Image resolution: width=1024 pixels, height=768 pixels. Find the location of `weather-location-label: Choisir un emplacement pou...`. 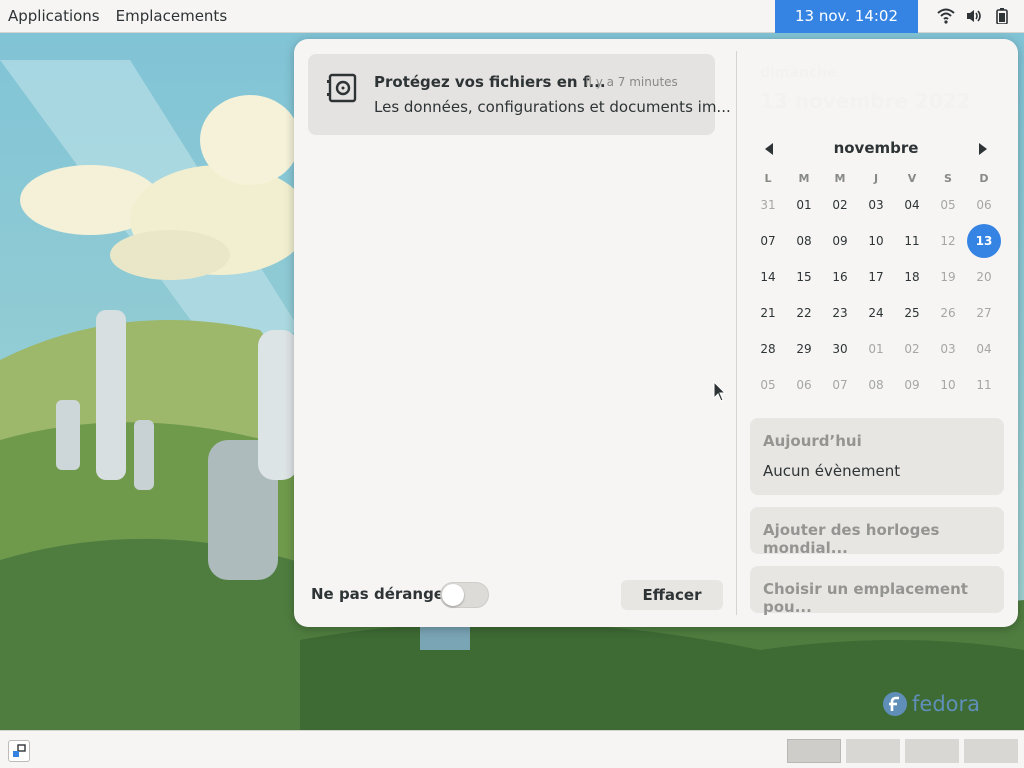

weather-location-label: Choisir un emplacement pou... is located at coordinates (865, 598).